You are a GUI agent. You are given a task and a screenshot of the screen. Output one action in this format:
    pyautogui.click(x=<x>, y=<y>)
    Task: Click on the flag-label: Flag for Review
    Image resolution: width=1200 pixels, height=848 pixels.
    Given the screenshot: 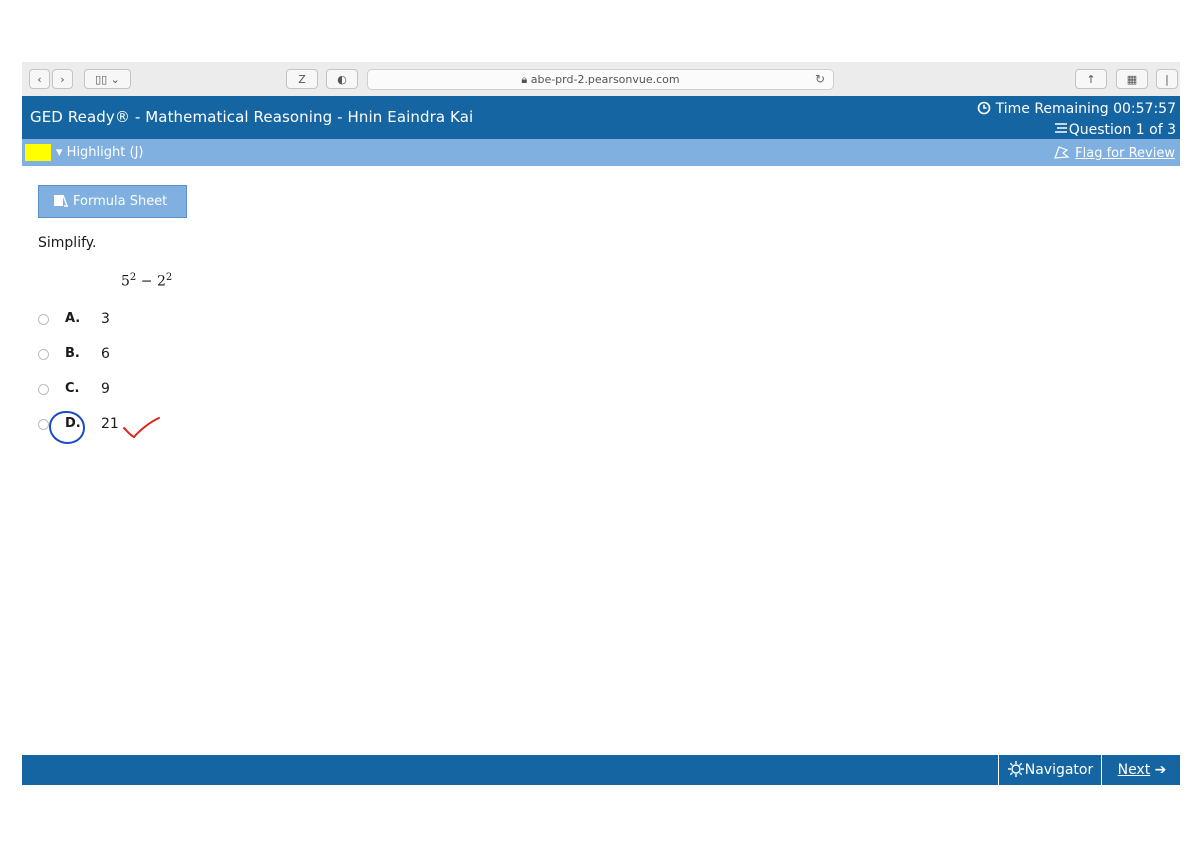 What is the action you would take?
    pyautogui.click(x=1125, y=153)
    